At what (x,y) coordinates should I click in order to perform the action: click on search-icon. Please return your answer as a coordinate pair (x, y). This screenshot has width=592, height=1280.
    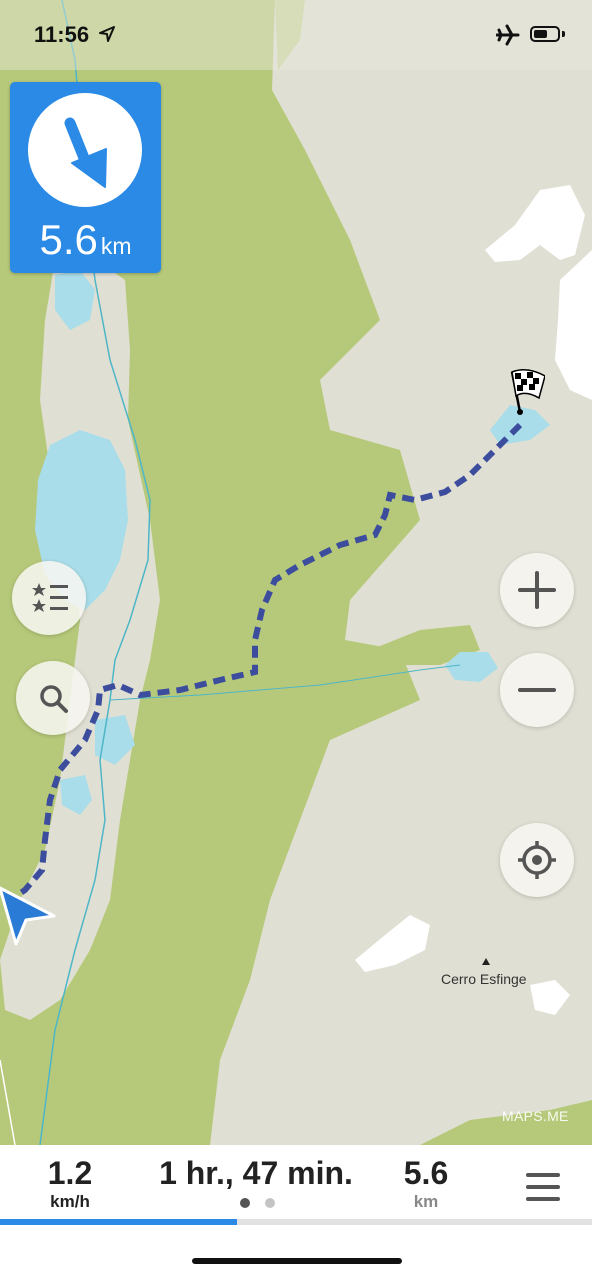
    Looking at the image, I should click on (54, 699).